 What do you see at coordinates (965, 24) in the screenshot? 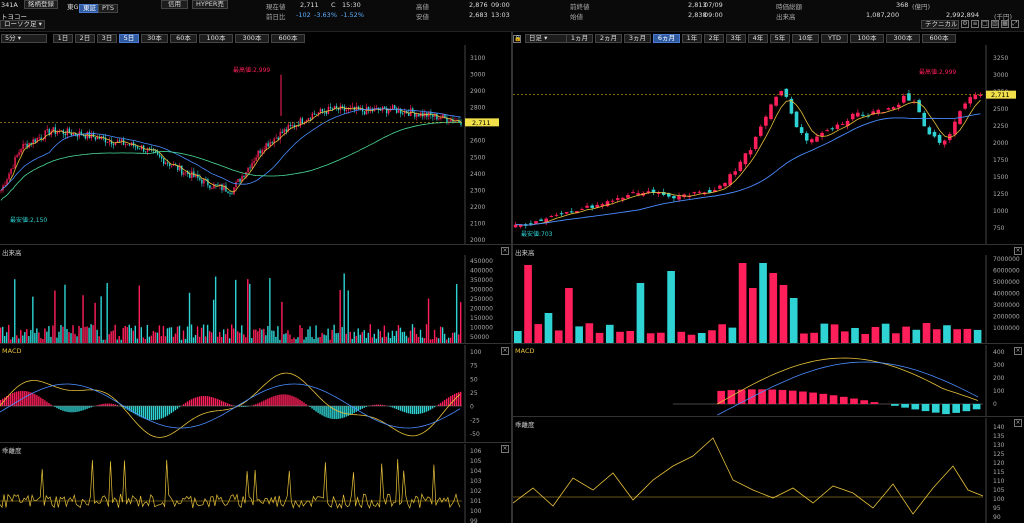
I see `gear-icon: ⚙` at bounding box center [965, 24].